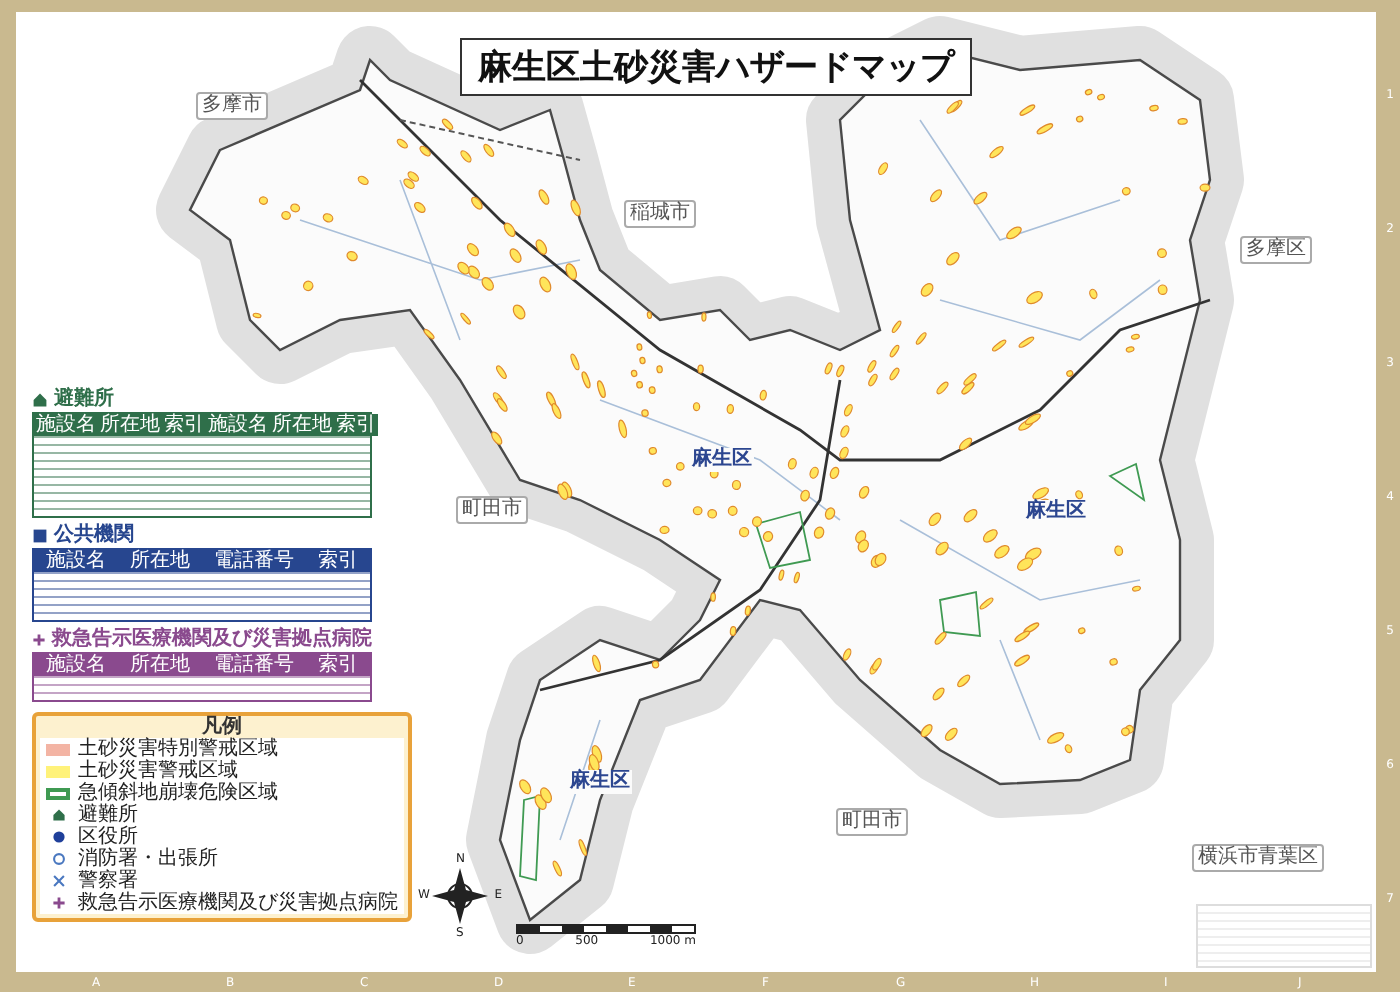 The height and width of the screenshot is (992, 1400). I want to click on legend-label: 区役所, so click(108, 837).